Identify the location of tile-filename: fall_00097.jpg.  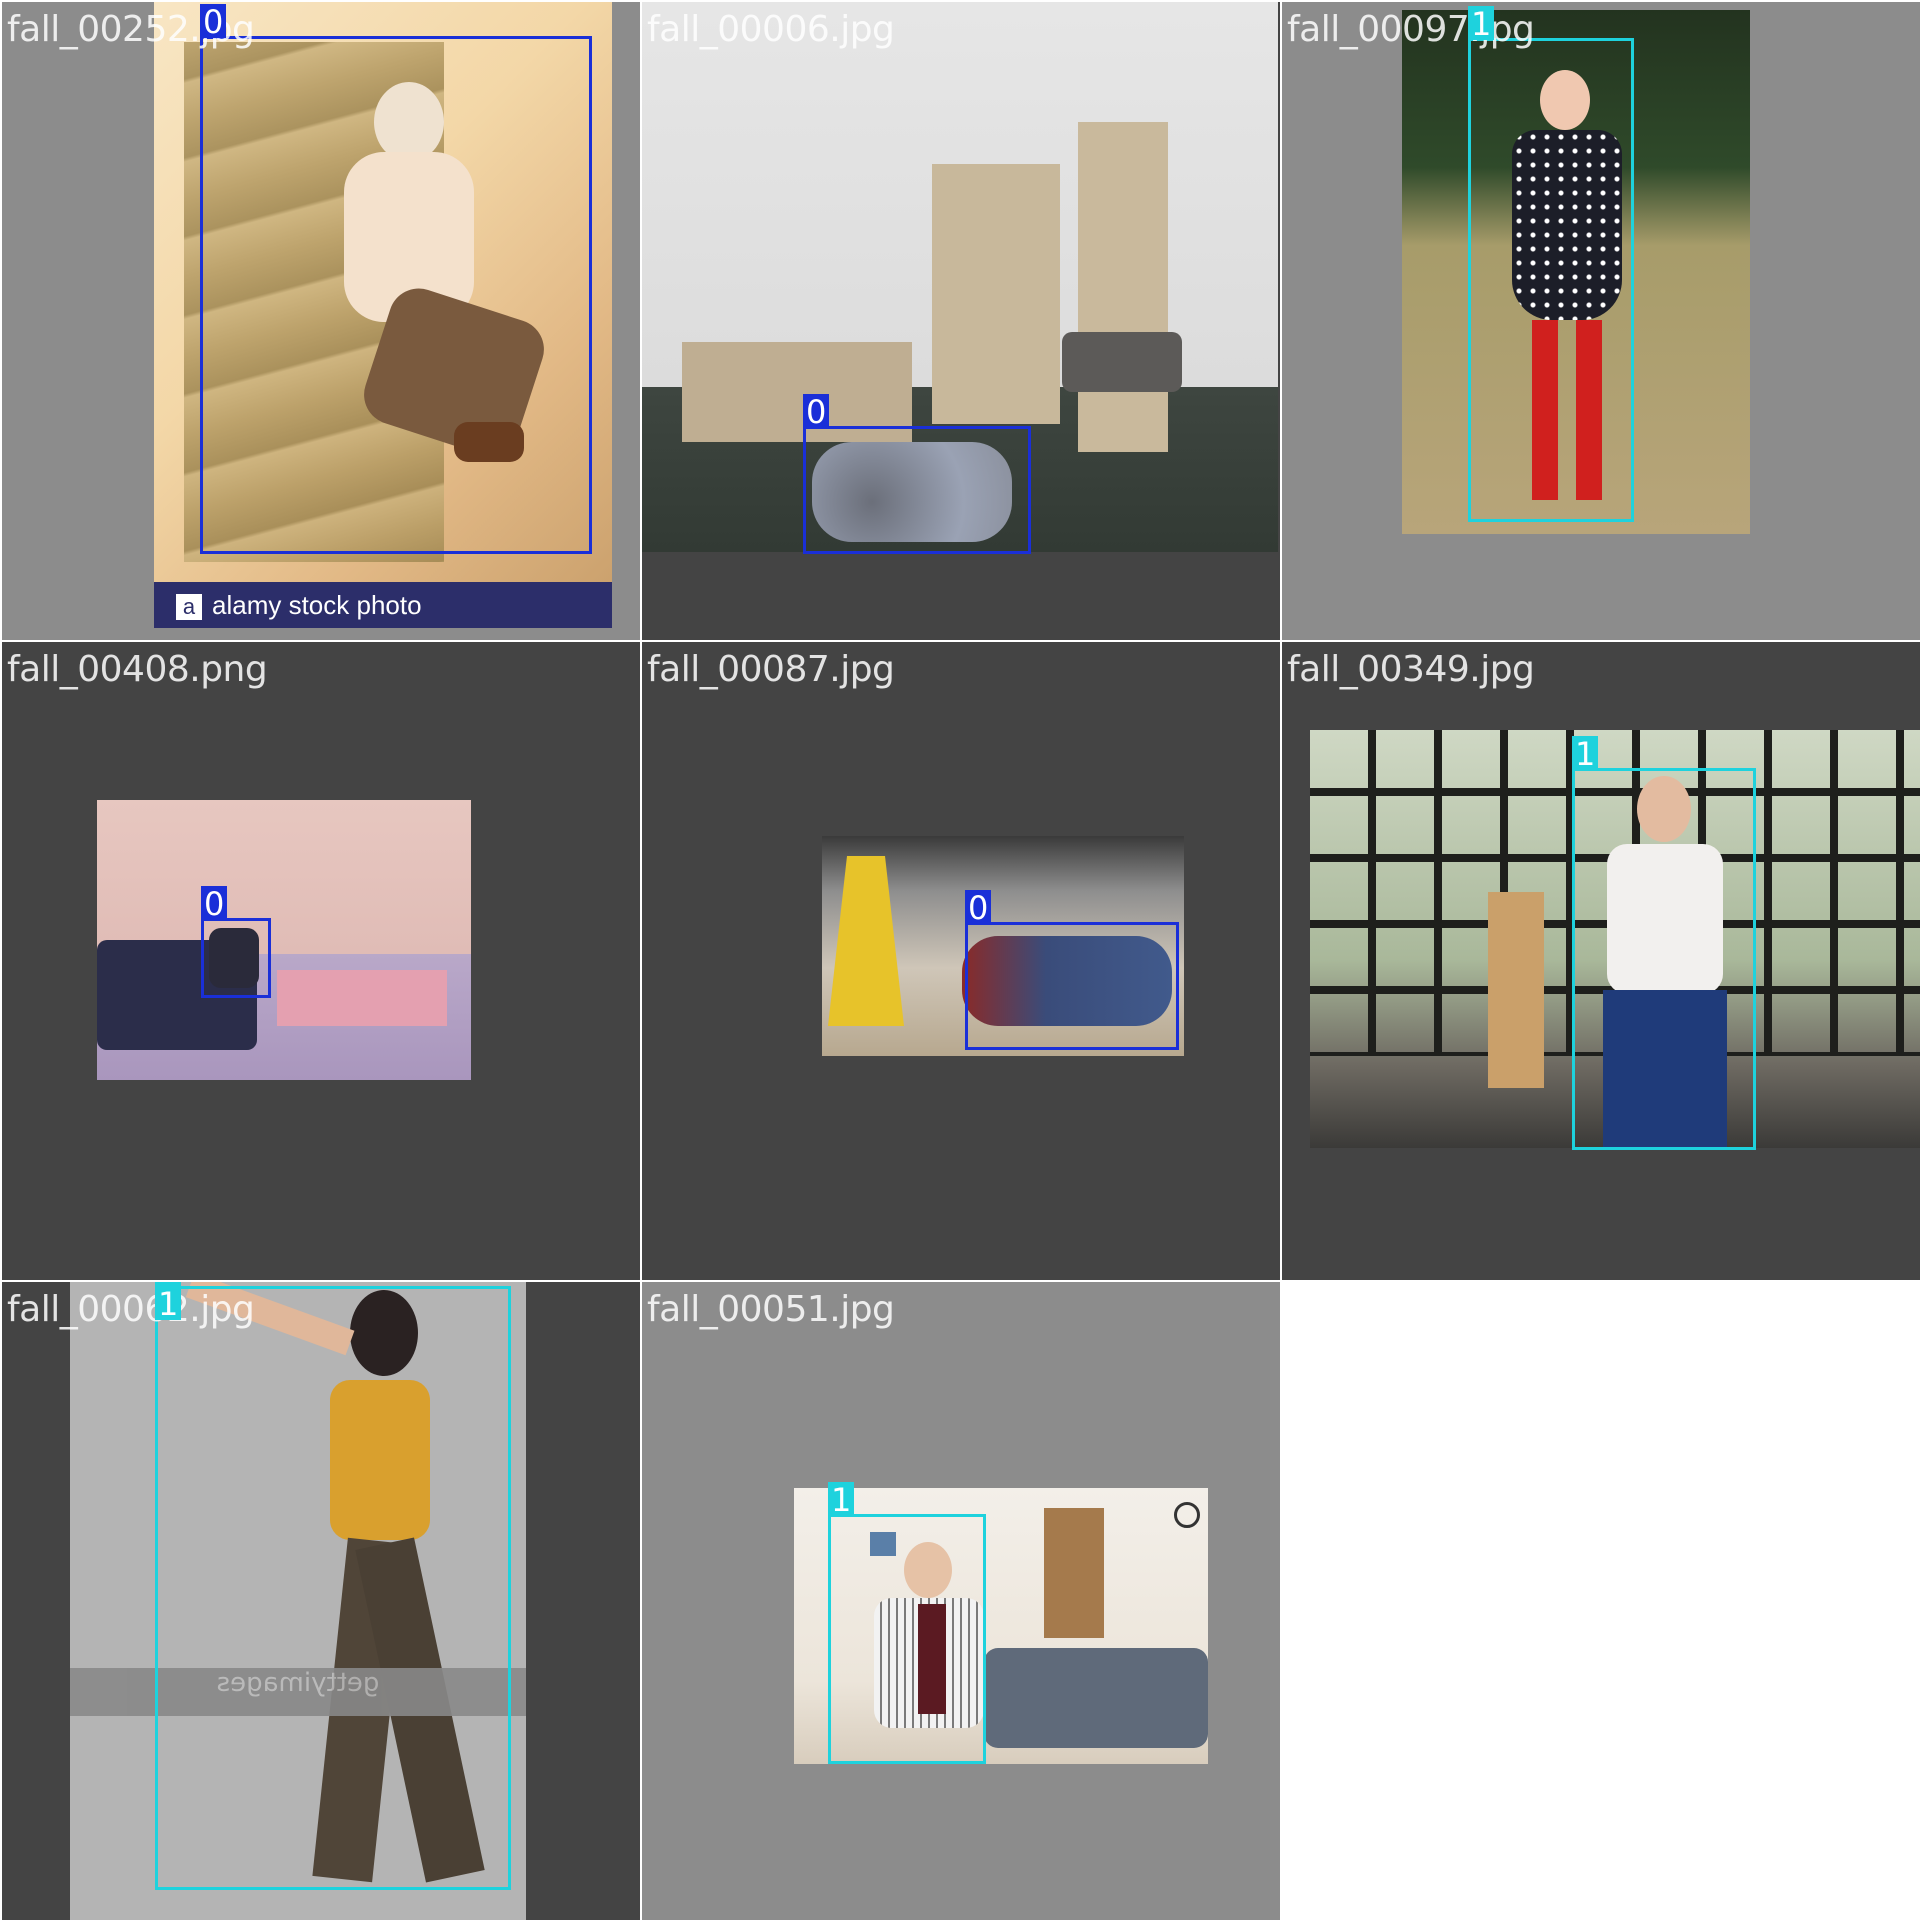
(1411, 29).